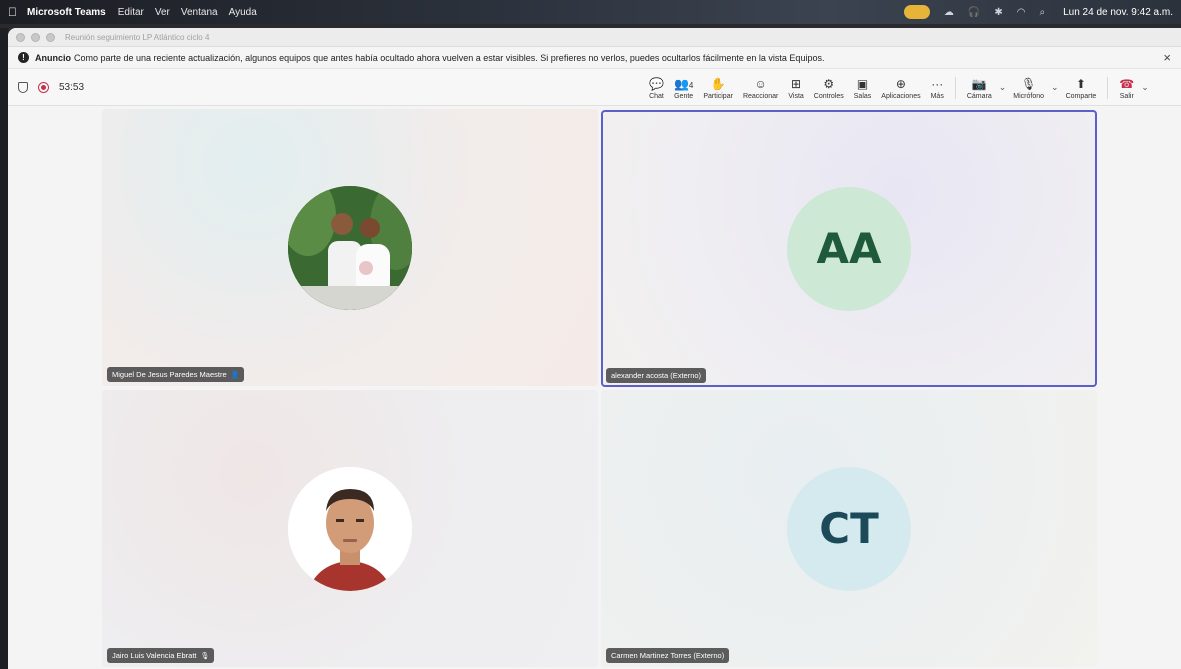 Image resolution: width=1181 pixels, height=669 pixels. I want to click on leave-options-chevron-icon: ⌄, so click(1145, 87).